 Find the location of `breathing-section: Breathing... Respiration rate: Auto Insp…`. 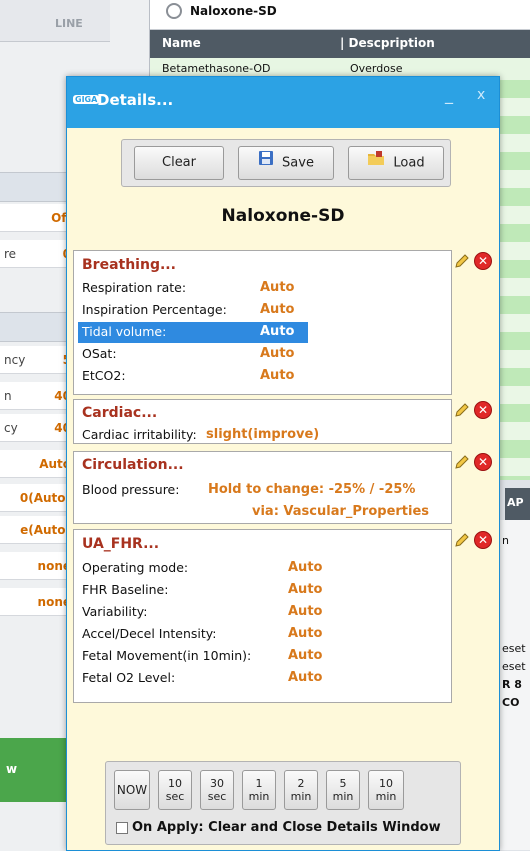

breathing-section: Breathing... Respiration rate: Auto Insp… is located at coordinates (262, 322).